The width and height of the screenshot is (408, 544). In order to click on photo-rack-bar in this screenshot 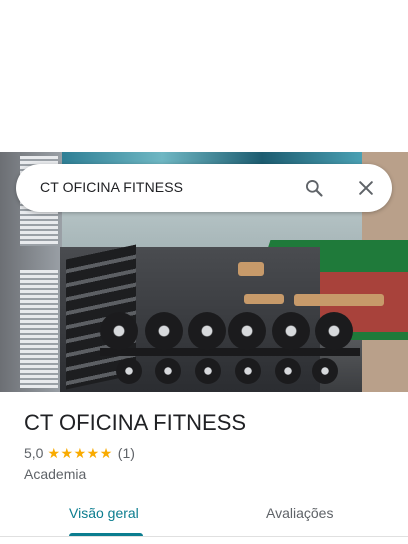, I will do `click(230, 352)`.